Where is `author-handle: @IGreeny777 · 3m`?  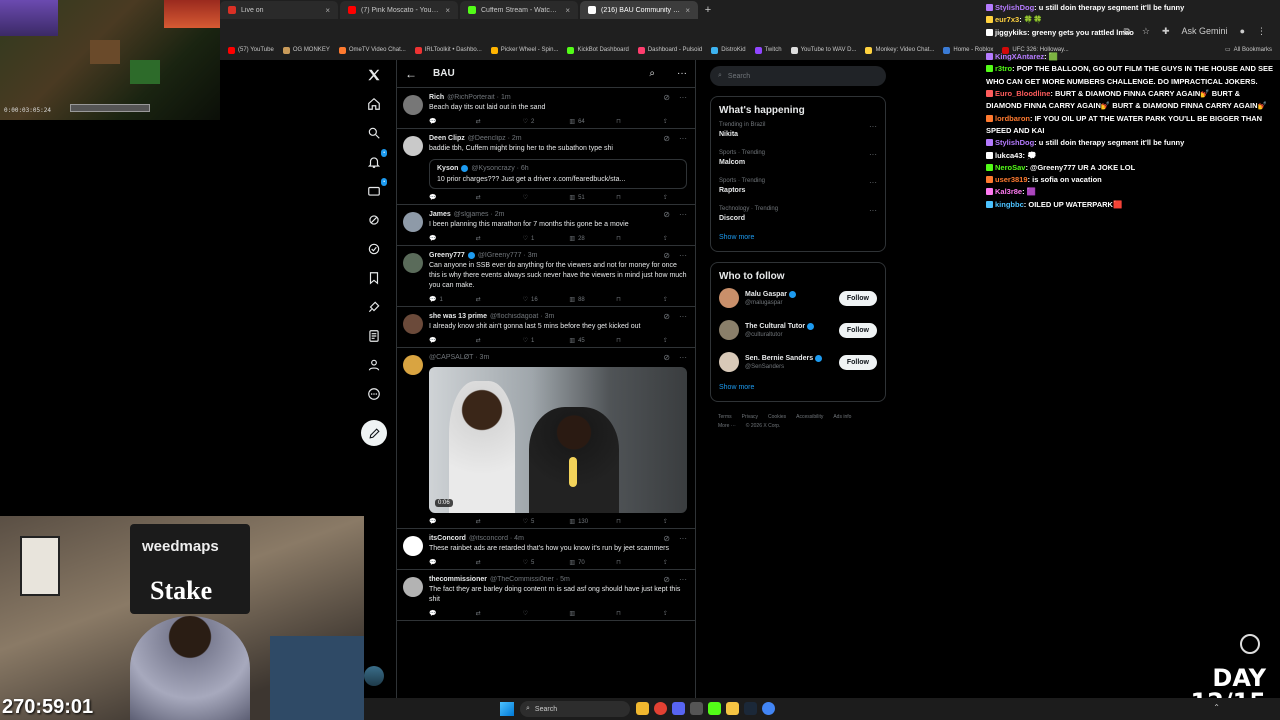
author-handle: @IGreeny777 · 3m is located at coordinates (508, 255).